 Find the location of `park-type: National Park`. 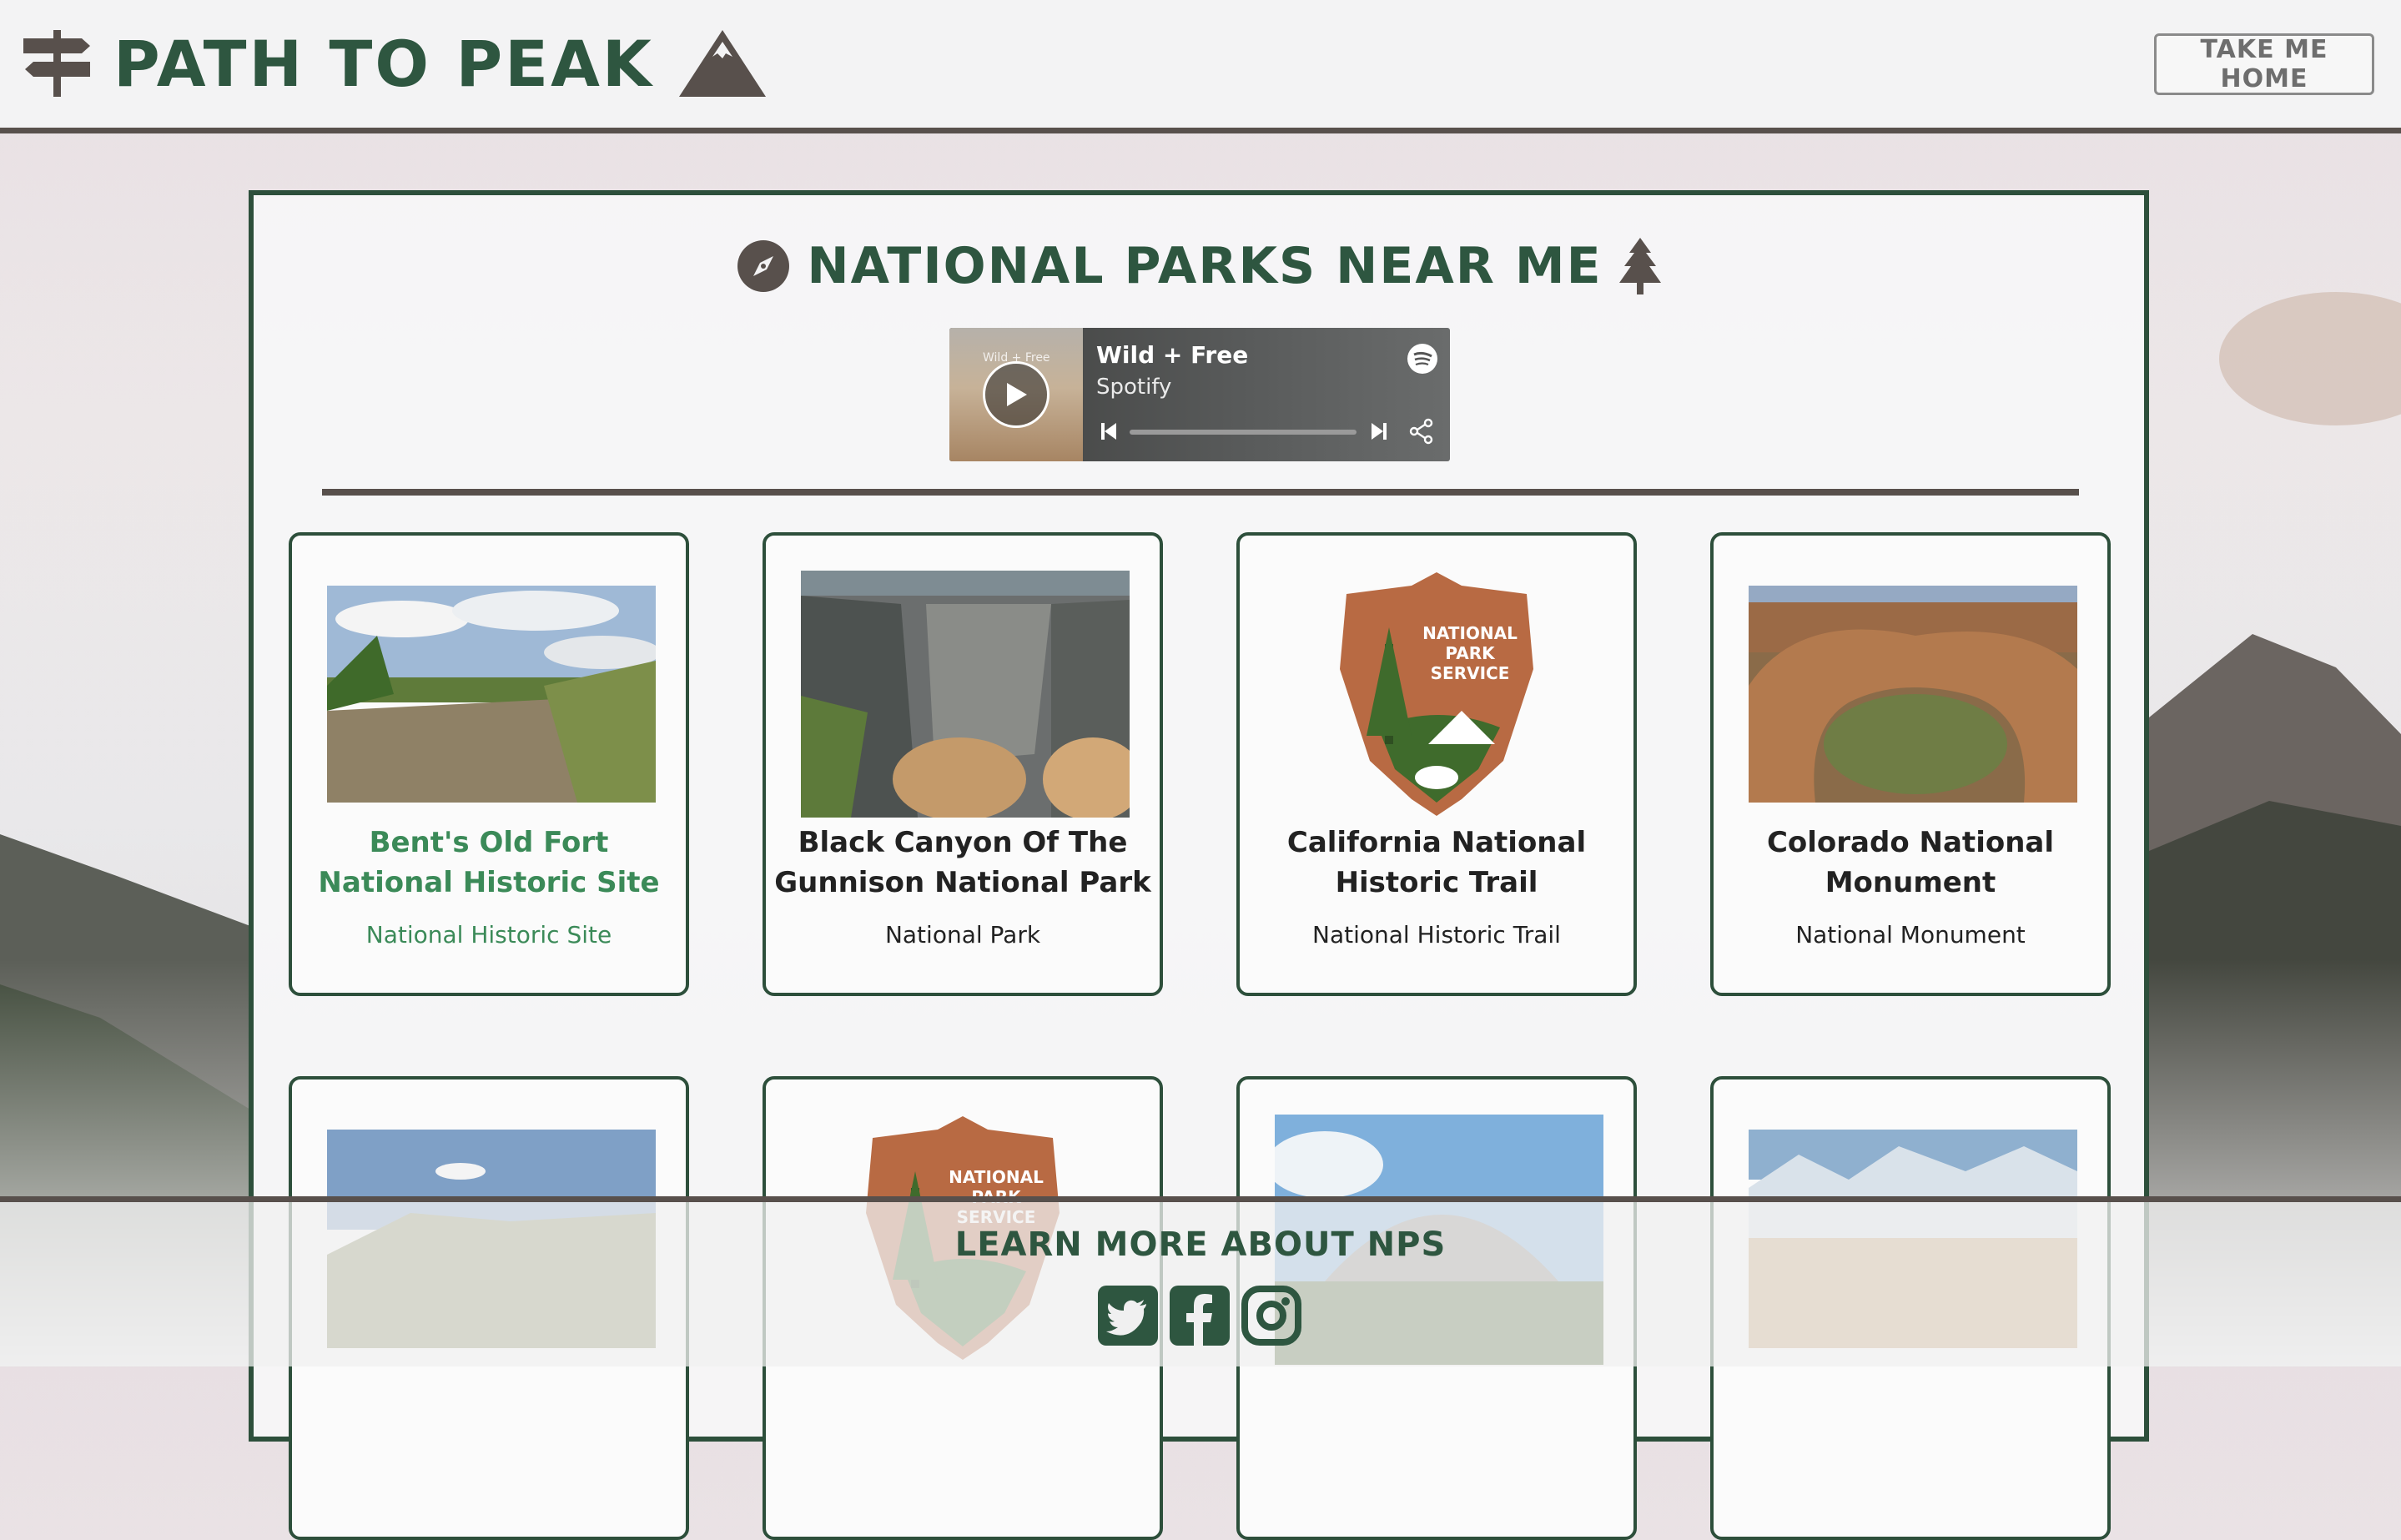

park-type: National Park is located at coordinates (962, 935).